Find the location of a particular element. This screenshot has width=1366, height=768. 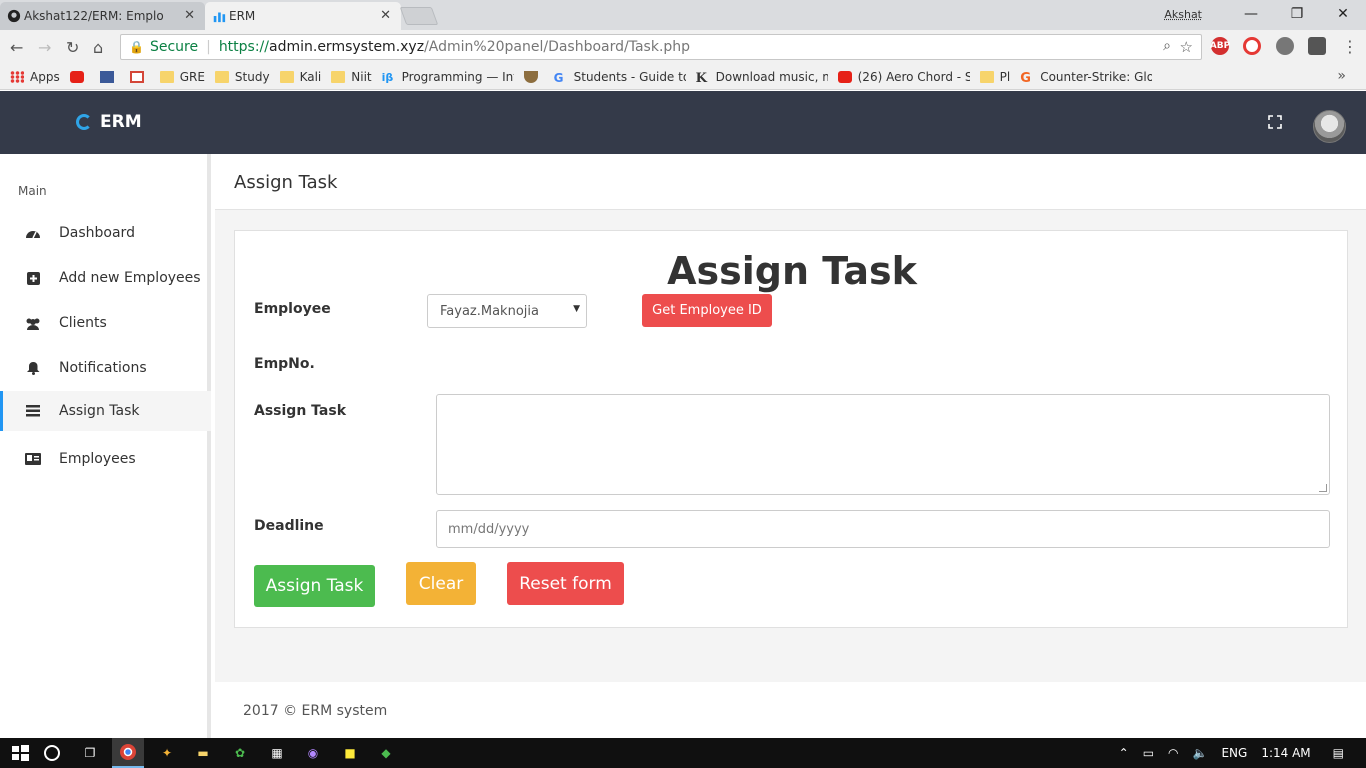

task-label: Assign Task is located at coordinates (300, 411).